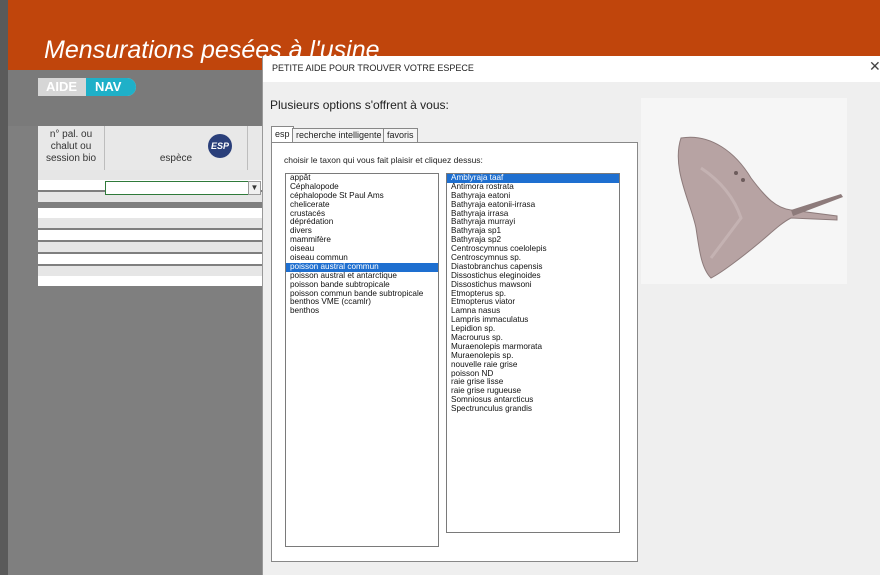 This screenshot has width=880, height=575. What do you see at coordinates (359, 105) in the screenshot?
I see `options-label: Plusieurs options s'offrent à vous:` at bounding box center [359, 105].